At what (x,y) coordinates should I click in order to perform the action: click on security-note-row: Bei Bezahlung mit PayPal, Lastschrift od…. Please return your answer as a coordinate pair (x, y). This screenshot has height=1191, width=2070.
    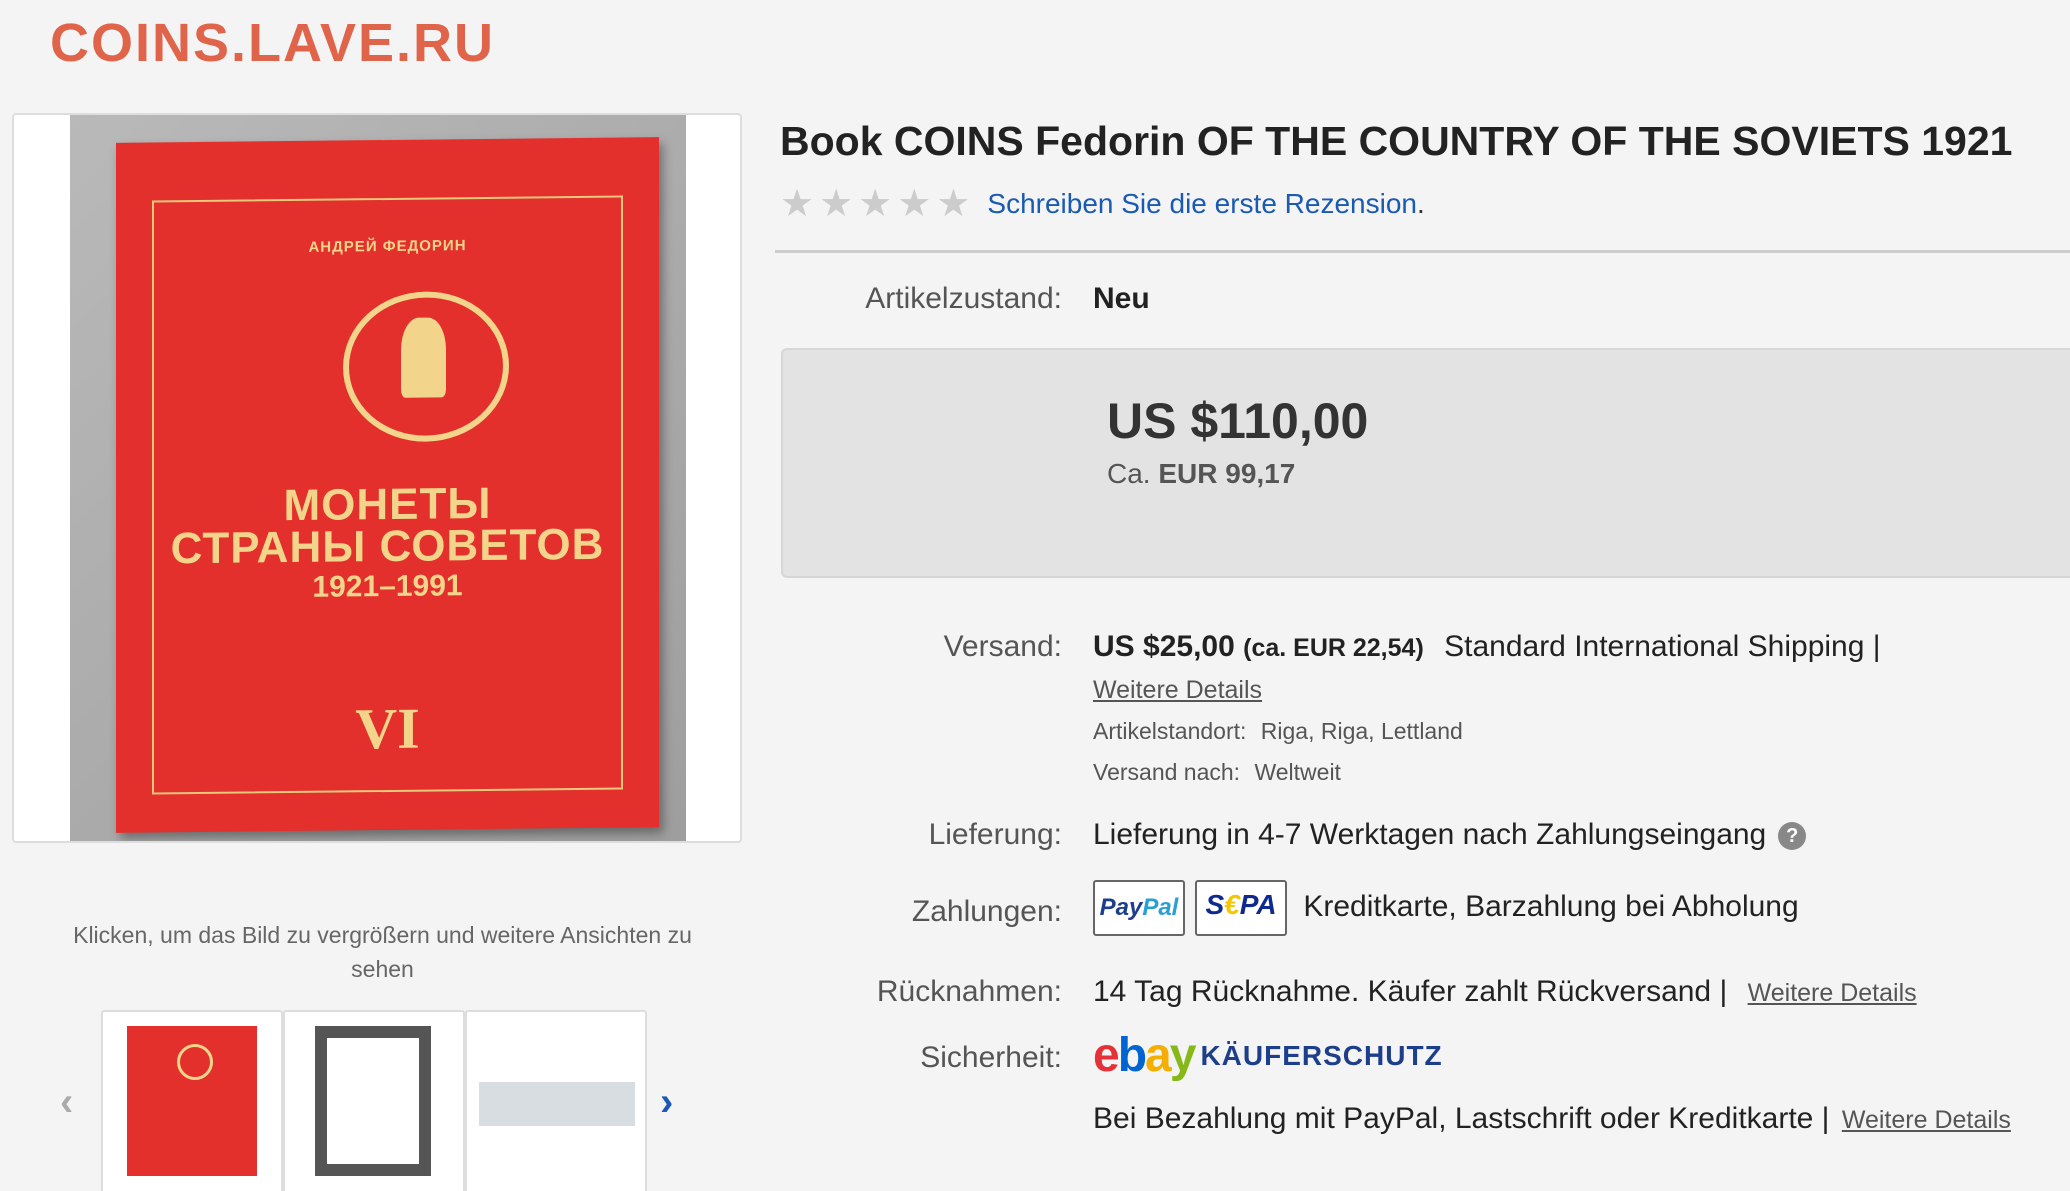
    Looking at the image, I should click on (1552, 1119).